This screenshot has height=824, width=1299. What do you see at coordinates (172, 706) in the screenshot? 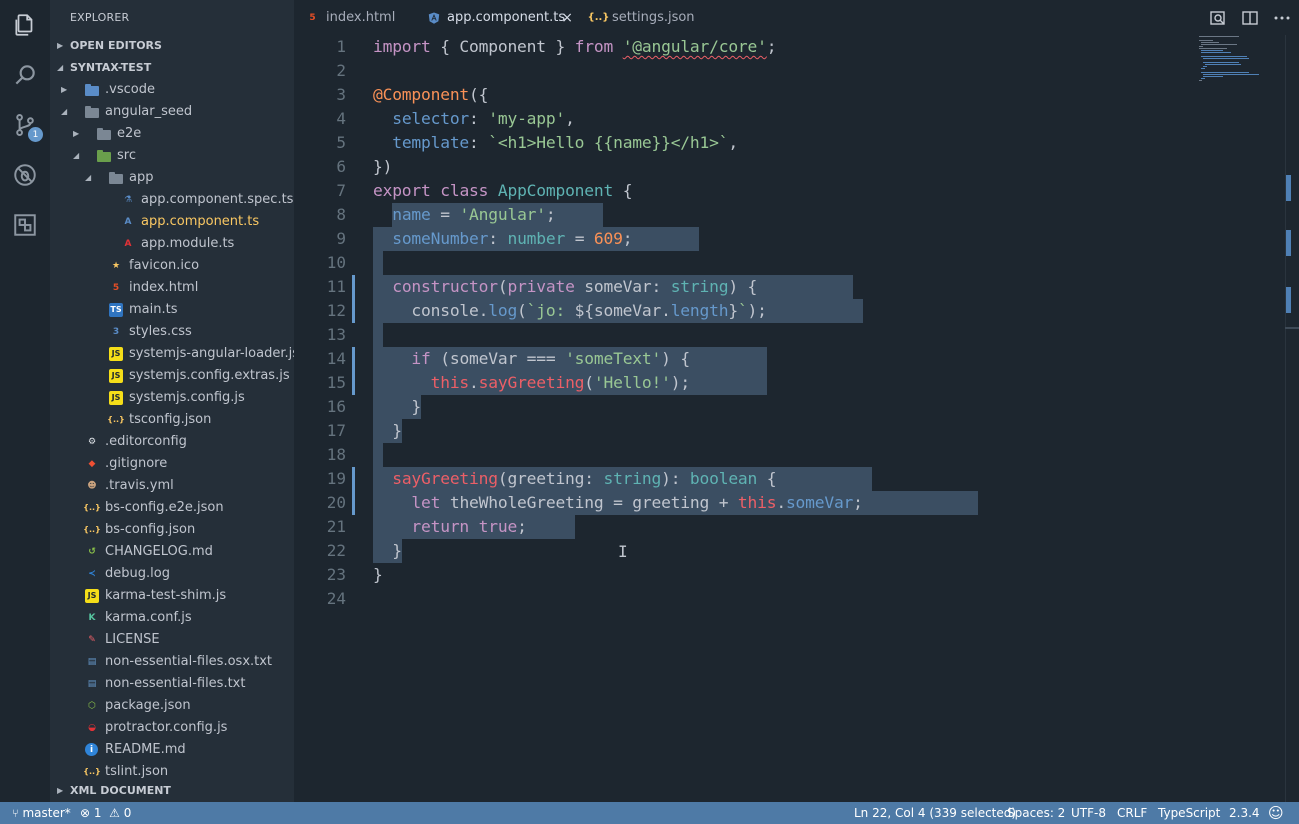
I see `file-item: ⬡ package.json` at bounding box center [172, 706].